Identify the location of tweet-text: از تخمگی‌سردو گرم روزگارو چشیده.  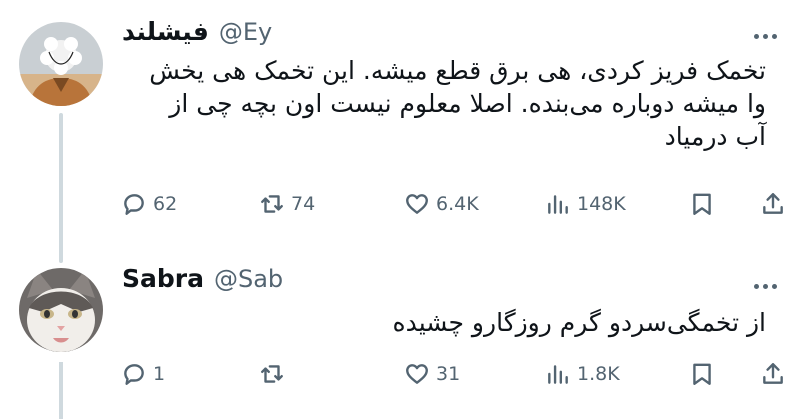
(579, 322).